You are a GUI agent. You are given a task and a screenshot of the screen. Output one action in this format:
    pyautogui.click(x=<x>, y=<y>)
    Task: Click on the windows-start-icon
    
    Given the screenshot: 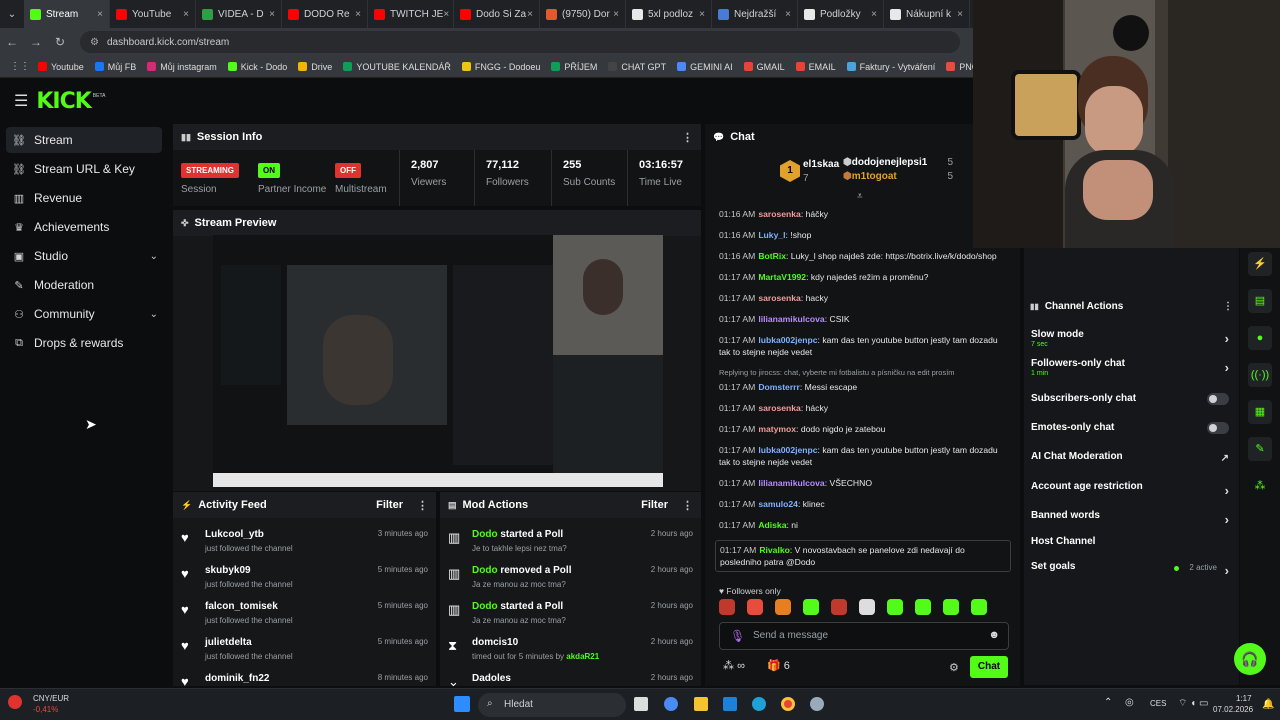 What is the action you would take?
    pyautogui.click(x=462, y=704)
    